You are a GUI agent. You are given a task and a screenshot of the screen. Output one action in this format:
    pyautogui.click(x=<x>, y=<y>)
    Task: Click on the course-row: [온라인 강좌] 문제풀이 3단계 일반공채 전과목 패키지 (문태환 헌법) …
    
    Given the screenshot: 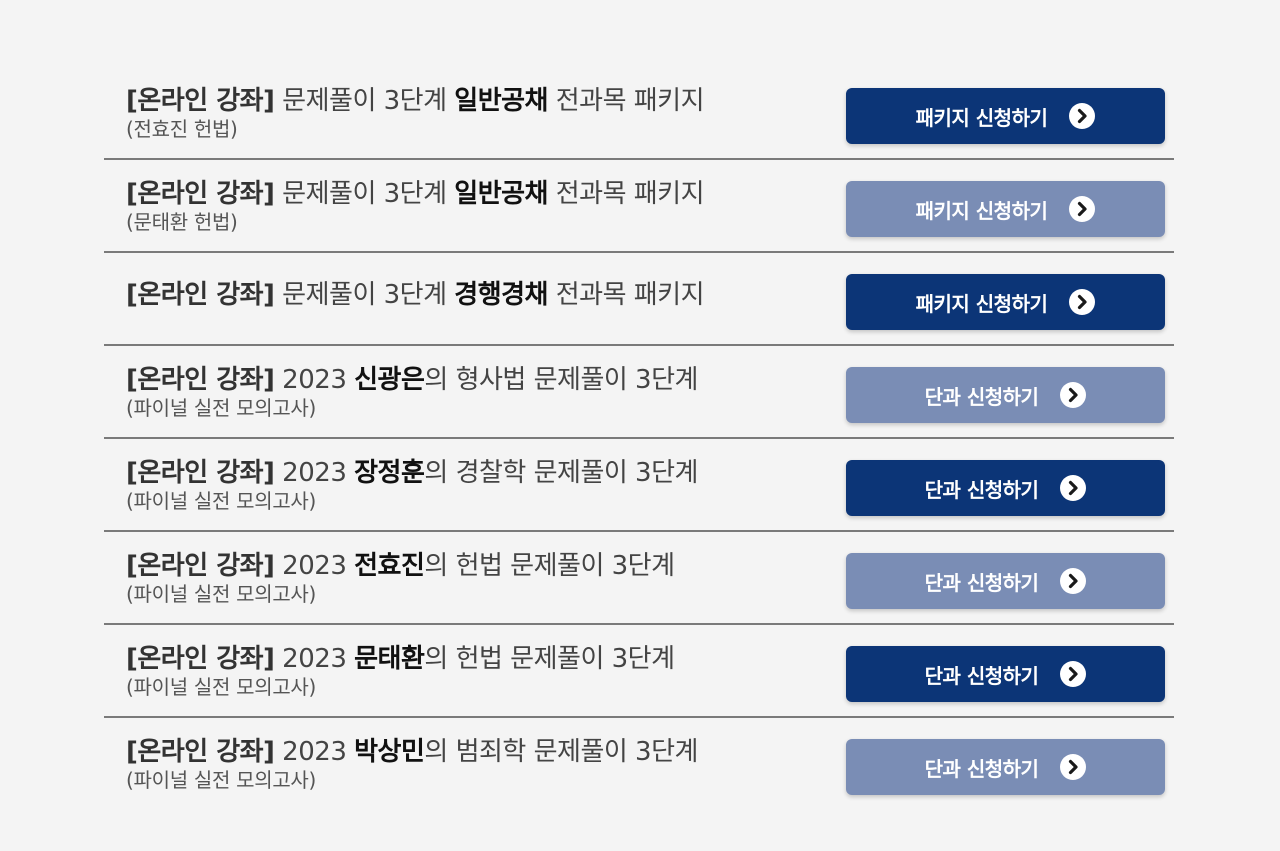 What is the action you would take?
    pyautogui.click(x=639, y=206)
    